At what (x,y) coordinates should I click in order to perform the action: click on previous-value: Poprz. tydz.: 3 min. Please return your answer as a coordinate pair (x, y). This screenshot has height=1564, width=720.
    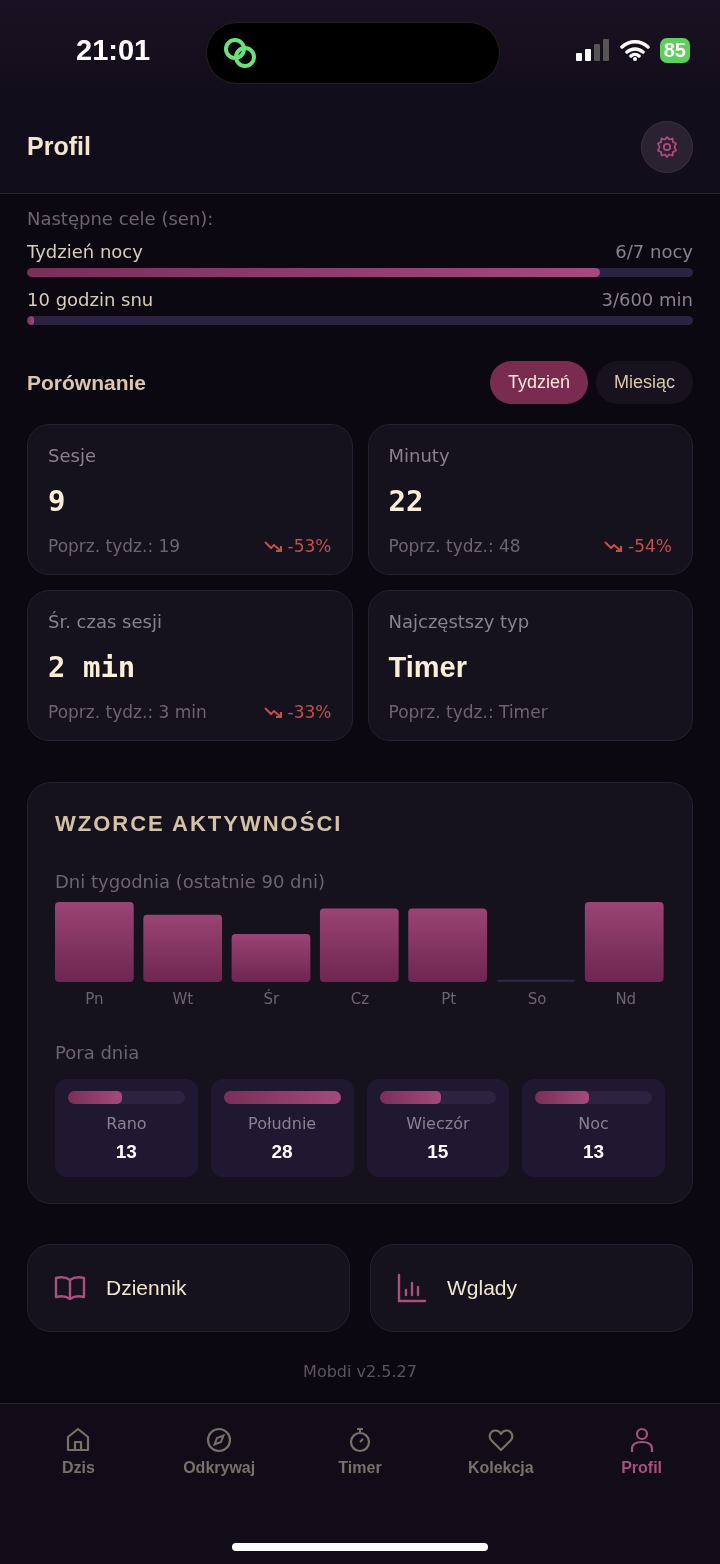
    Looking at the image, I should click on (127, 712).